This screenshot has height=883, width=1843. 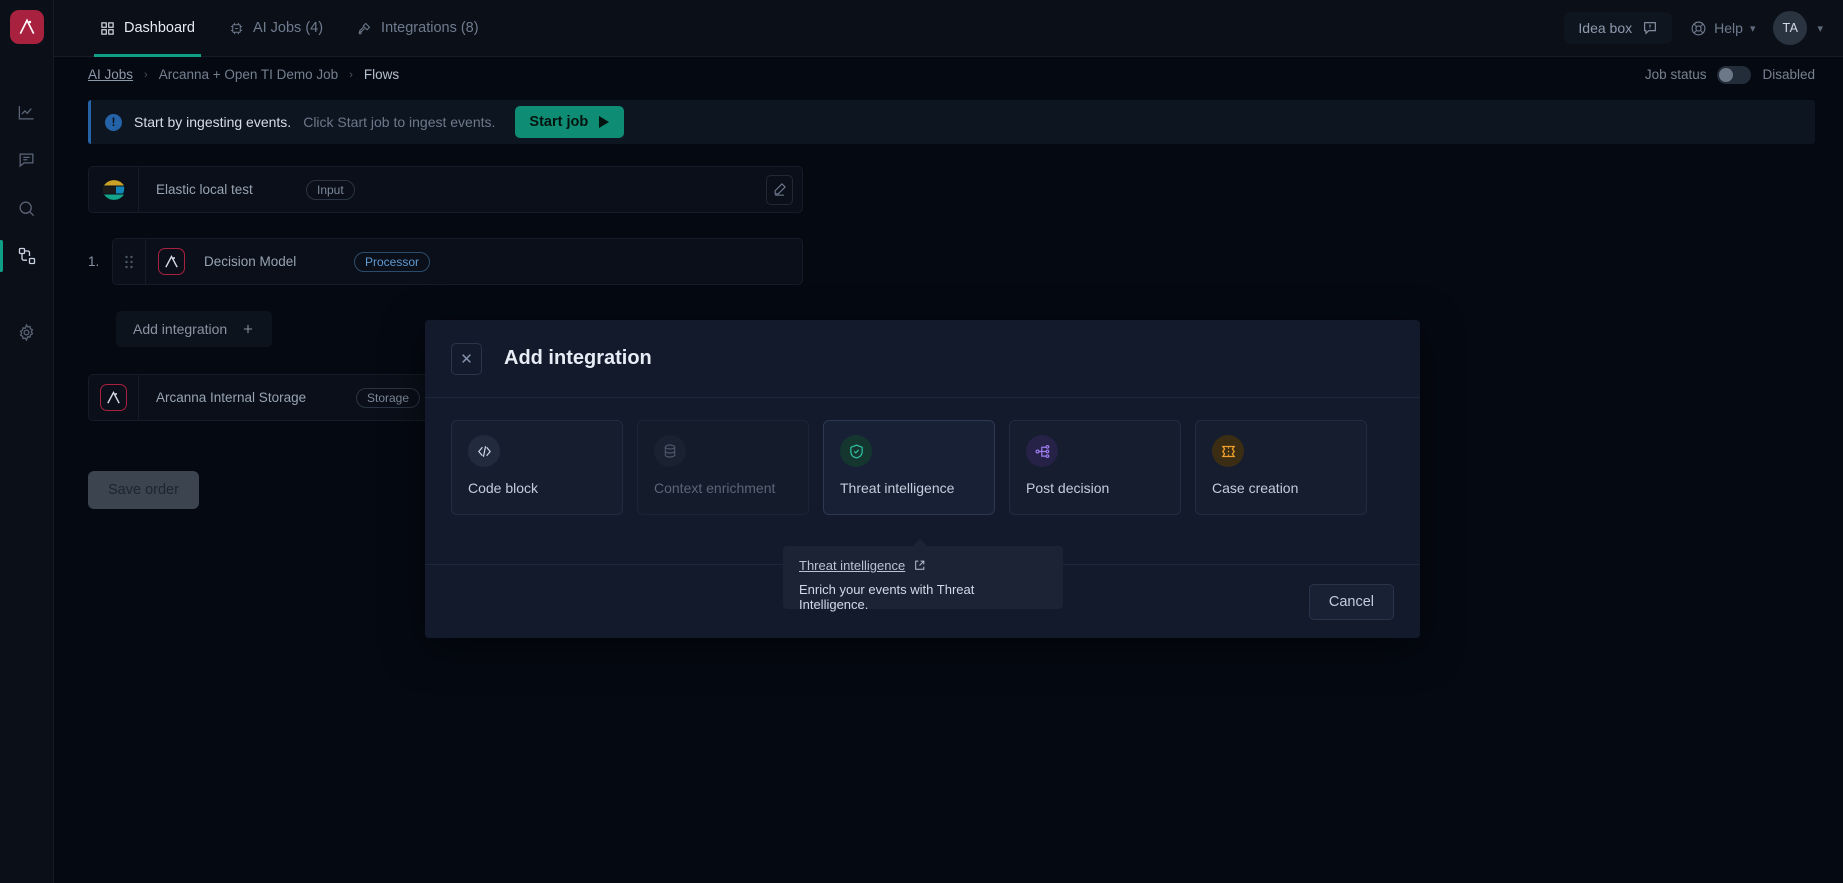 What do you see at coordinates (27, 332) in the screenshot?
I see `sidebar-item-settings` at bounding box center [27, 332].